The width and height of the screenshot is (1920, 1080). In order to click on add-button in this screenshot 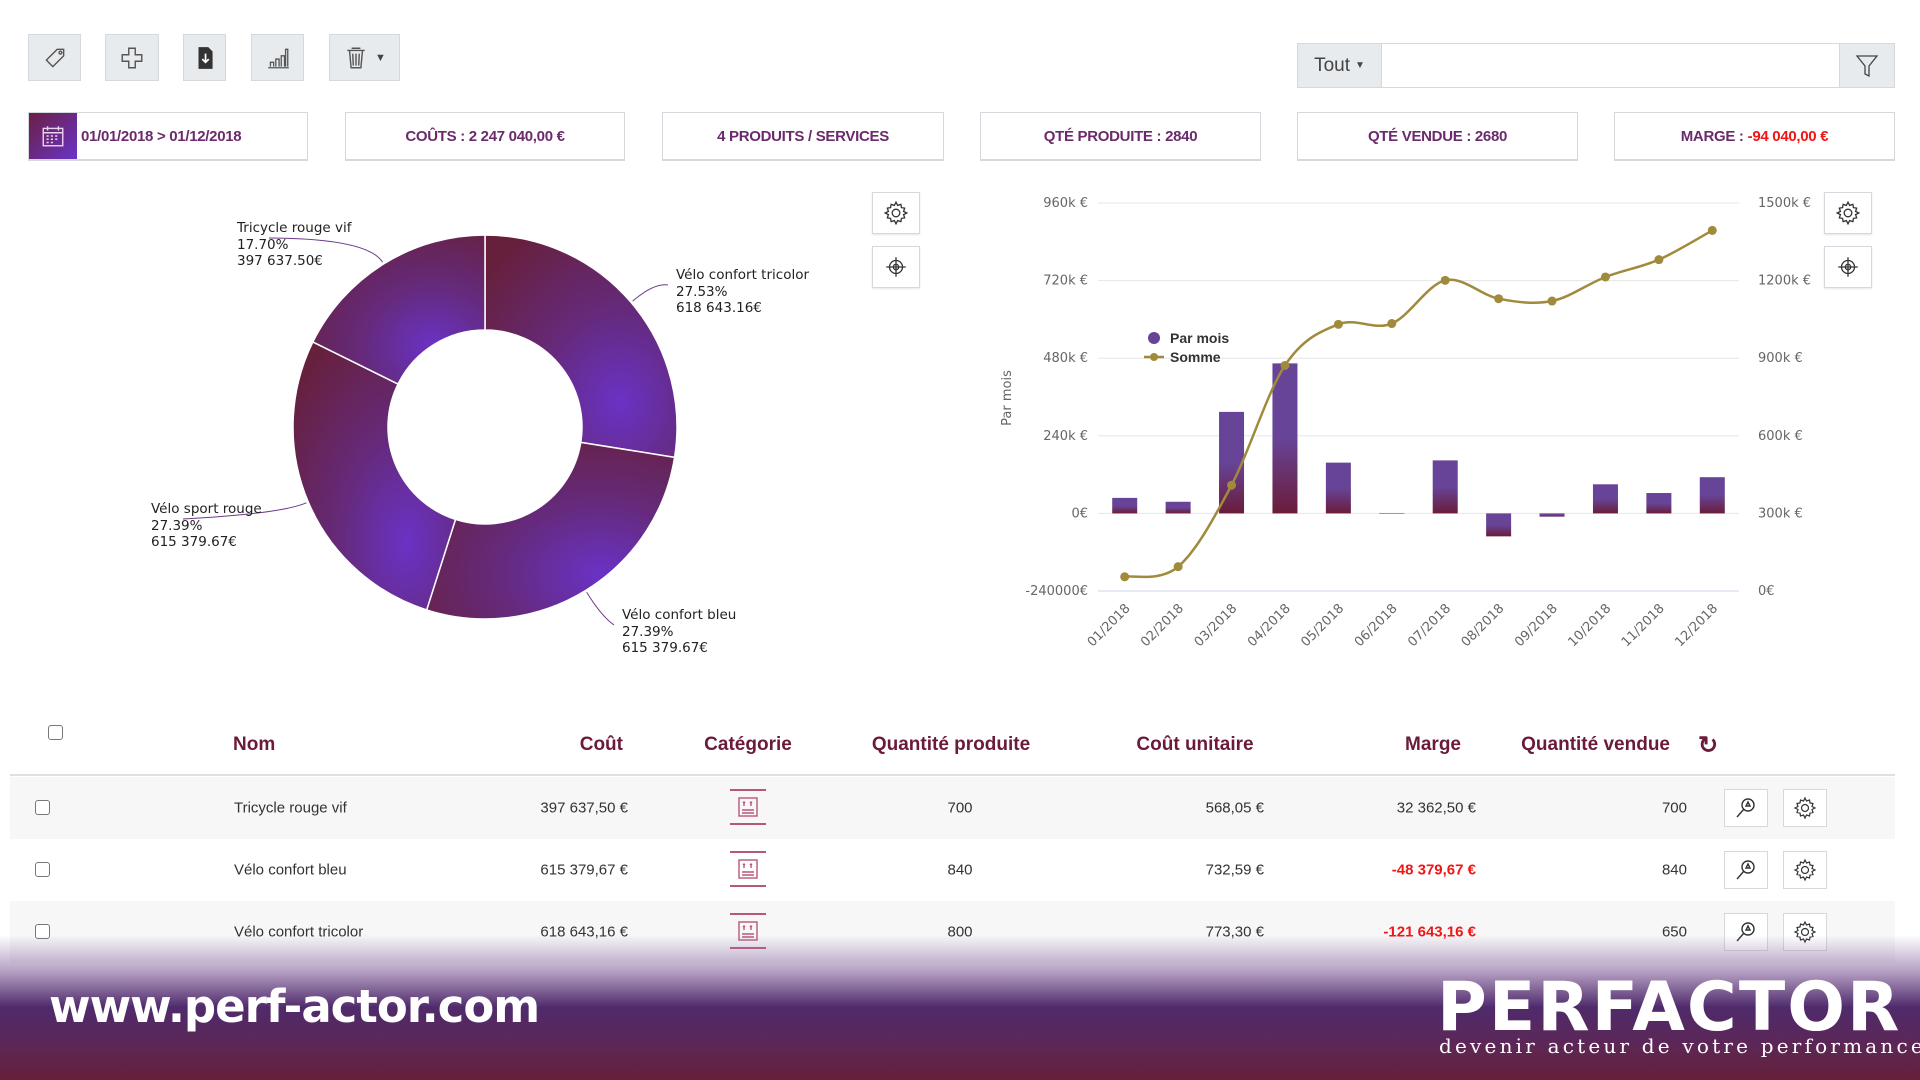, I will do `click(132, 57)`.